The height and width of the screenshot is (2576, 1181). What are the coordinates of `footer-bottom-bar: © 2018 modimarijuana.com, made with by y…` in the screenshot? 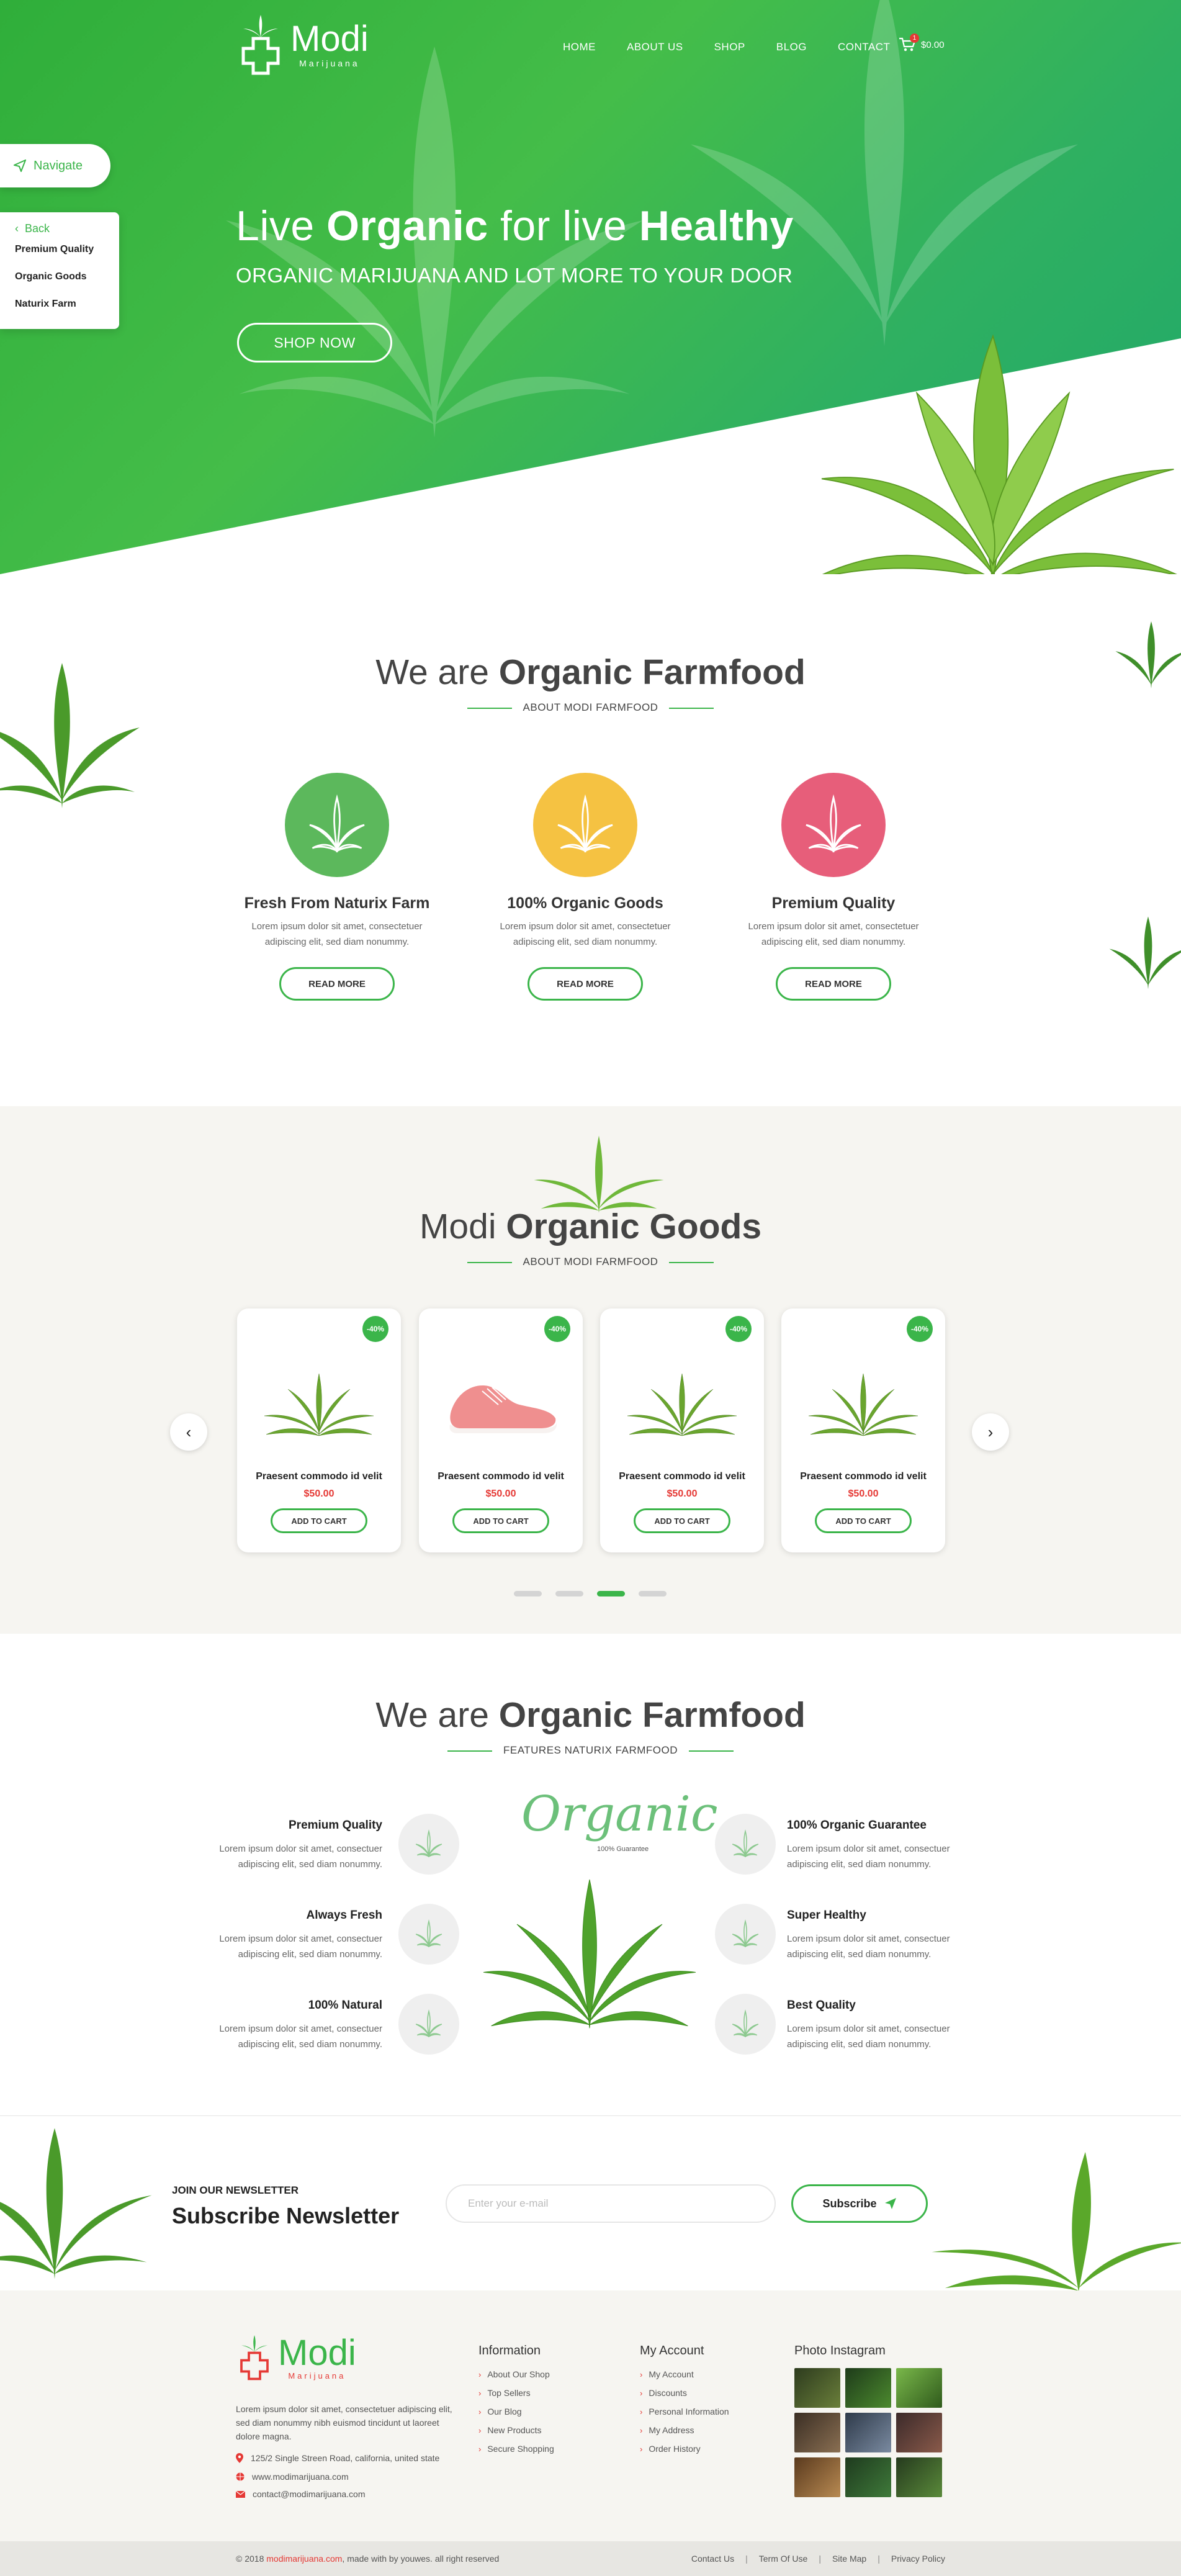 It's located at (590, 2558).